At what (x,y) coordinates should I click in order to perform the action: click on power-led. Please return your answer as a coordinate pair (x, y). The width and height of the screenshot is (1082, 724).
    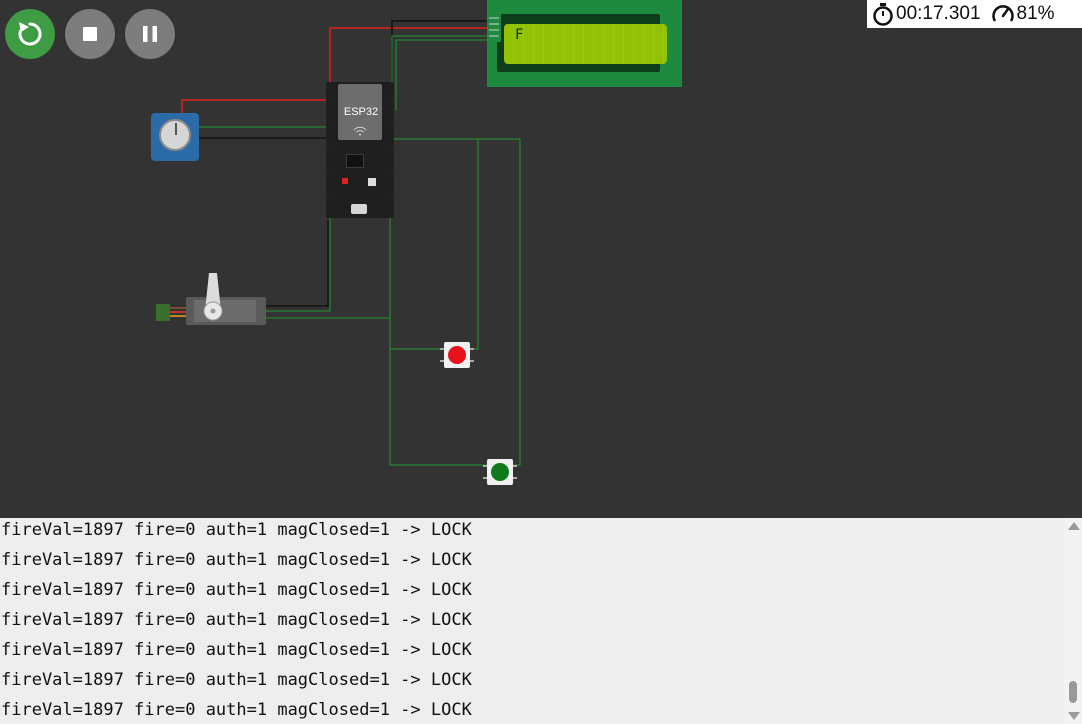
    Looking at the image, I should click on (345, 181).